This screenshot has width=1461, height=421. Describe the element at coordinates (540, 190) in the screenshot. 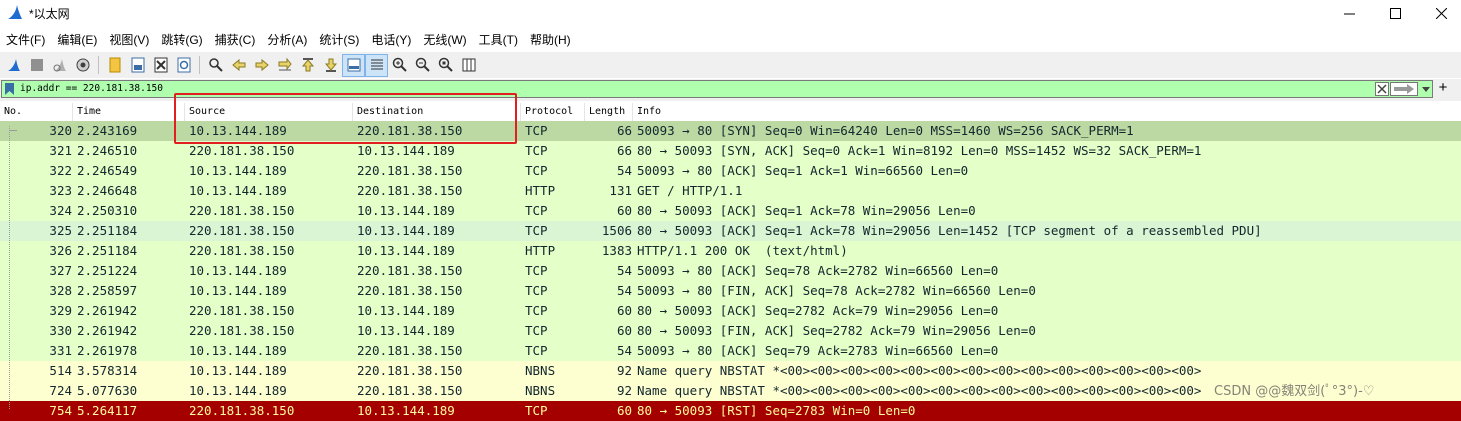

I see `packet-protocol: HTTP` at that location.